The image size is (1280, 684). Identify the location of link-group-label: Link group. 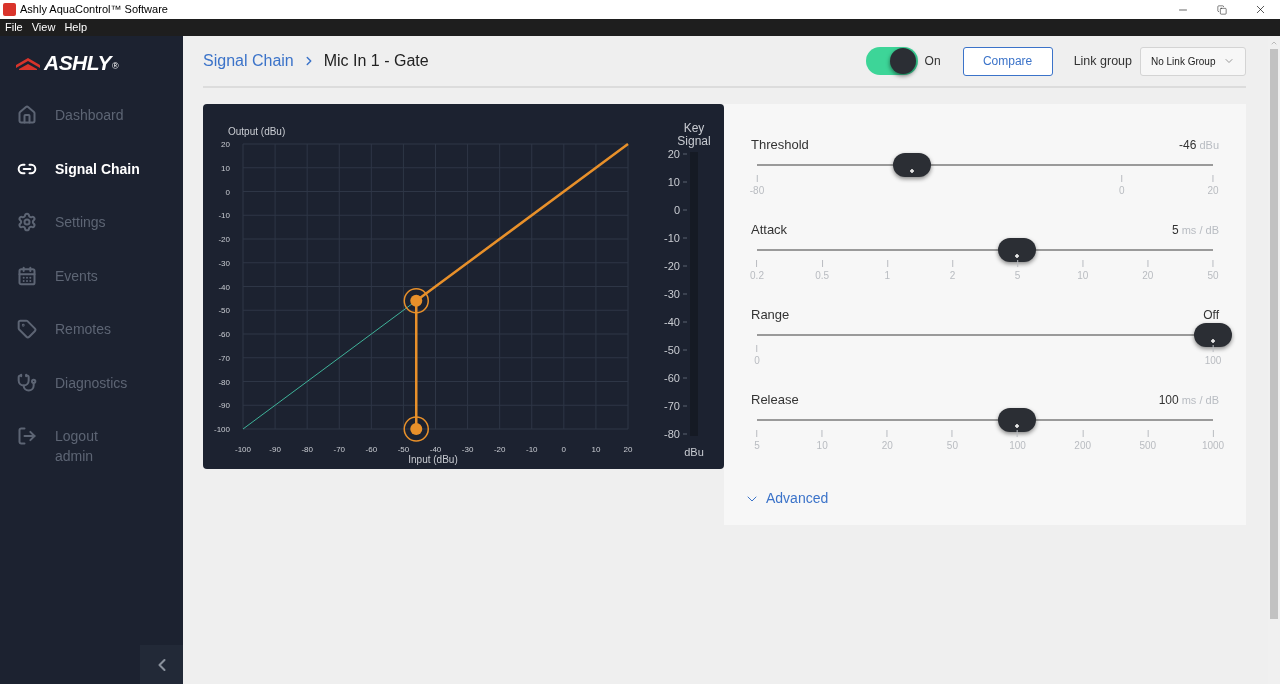
(1102, 61).